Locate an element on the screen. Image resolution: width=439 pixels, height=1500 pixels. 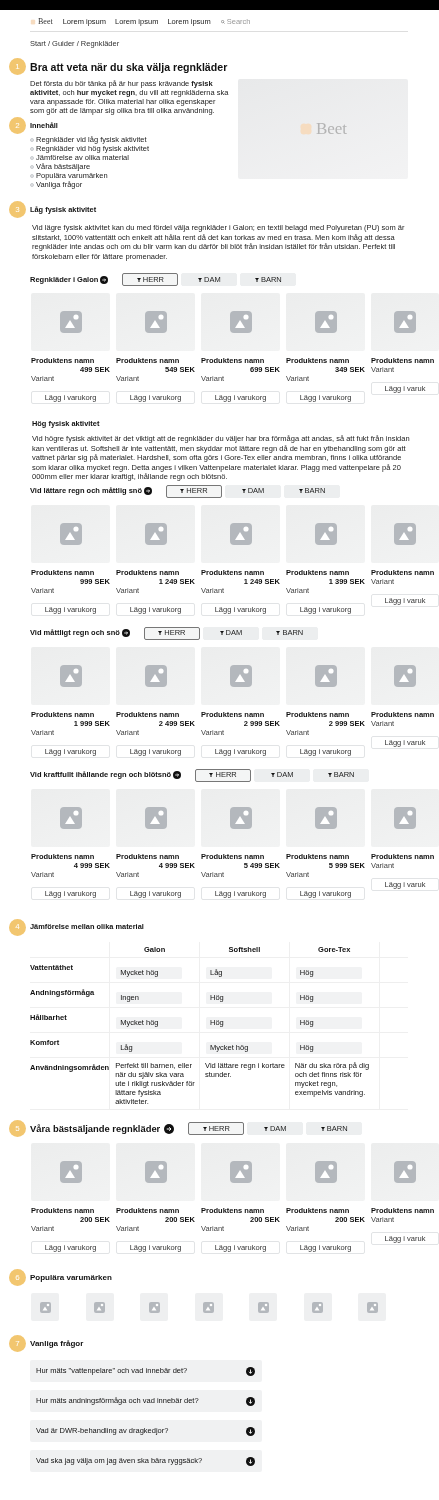
section-heading: Populära varumärken is located at coordinates (71, 1277).